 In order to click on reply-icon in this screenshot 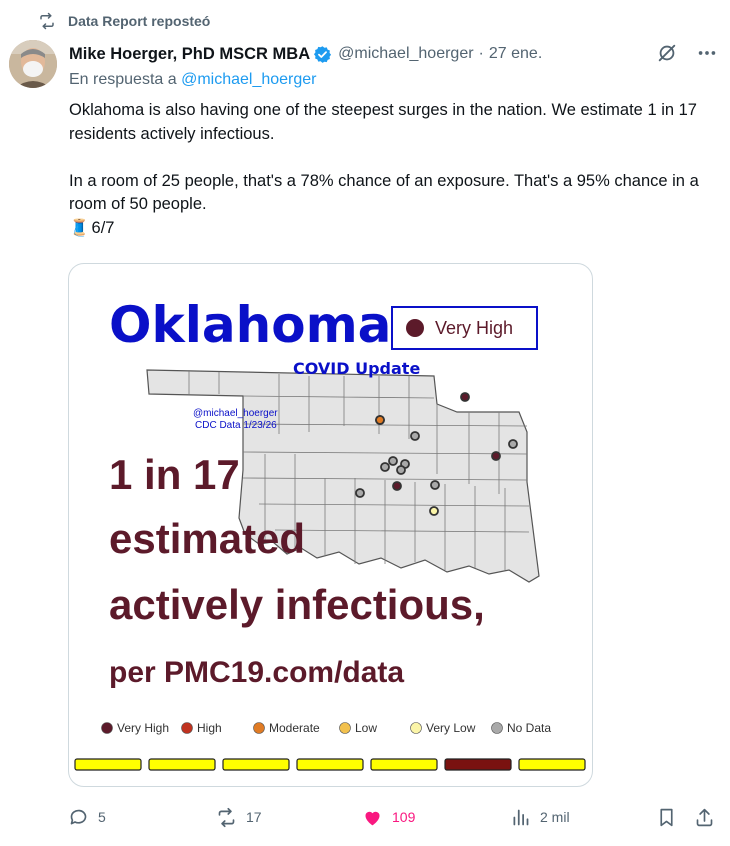, I will do `click(78, 816)`.